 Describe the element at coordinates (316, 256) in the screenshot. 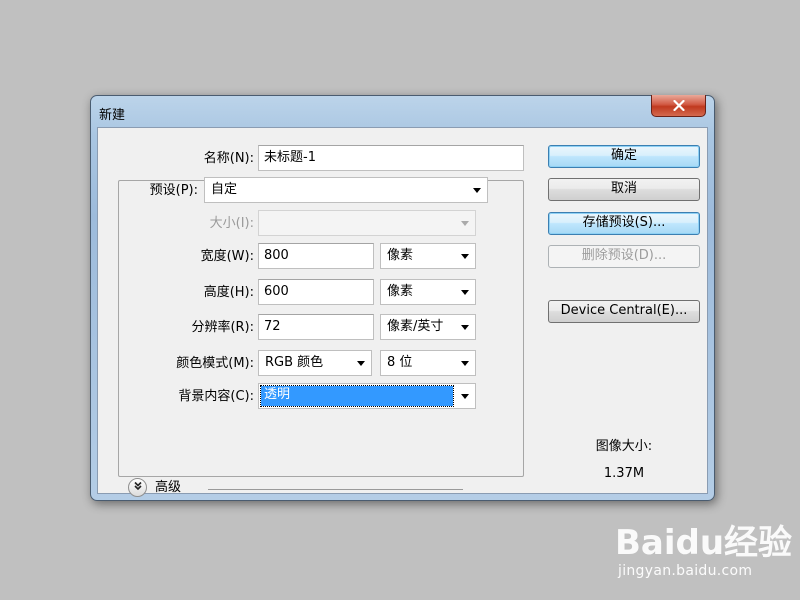

I see `width-input: 800` at that location.